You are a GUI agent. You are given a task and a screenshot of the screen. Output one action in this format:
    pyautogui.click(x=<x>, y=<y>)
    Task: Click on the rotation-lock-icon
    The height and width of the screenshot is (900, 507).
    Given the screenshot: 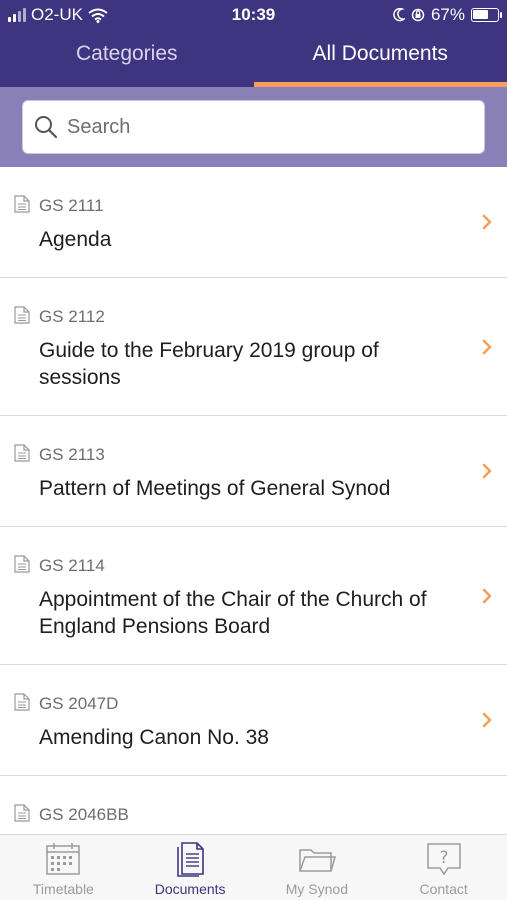 What is the action you would take?
    pyautogui.click(x=418, y=15)
    